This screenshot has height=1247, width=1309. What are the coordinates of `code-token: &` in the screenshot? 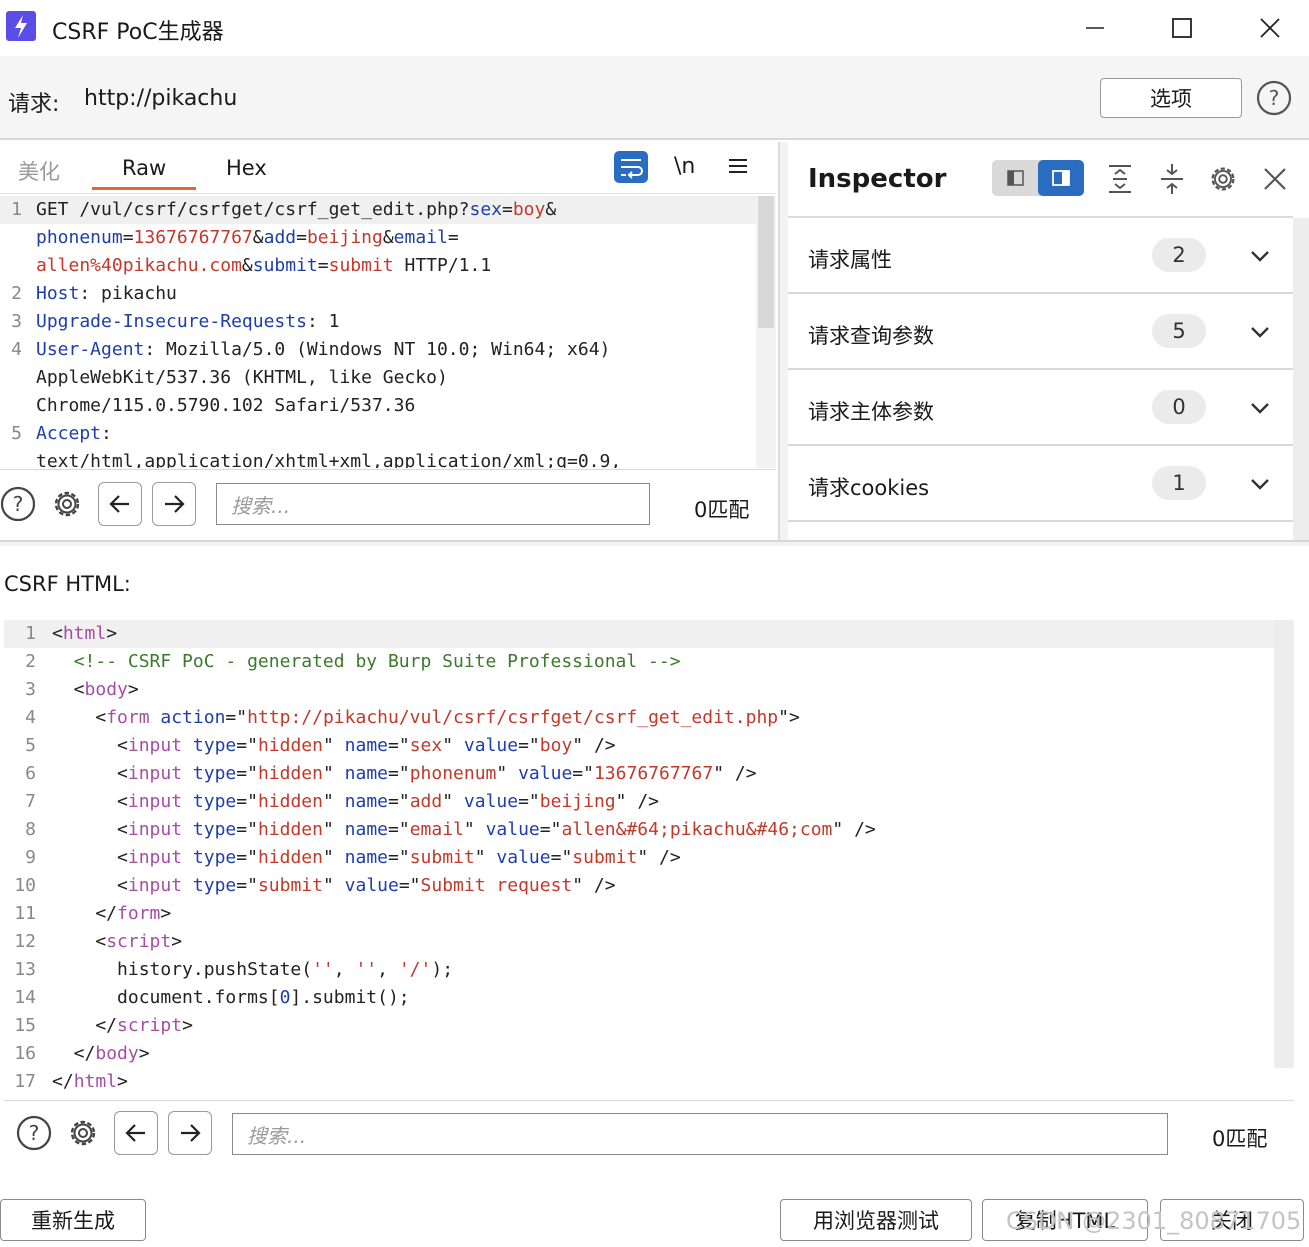 It's located at (247, 265).